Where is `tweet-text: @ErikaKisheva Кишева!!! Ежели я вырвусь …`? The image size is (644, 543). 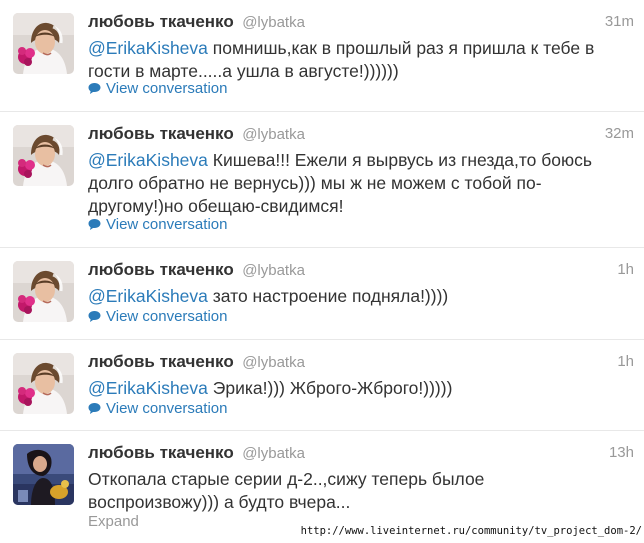
tweet-text: @ErikaKisheva Кишева!!! Ежели я вырвусь … is located at coordinates (358, 183).